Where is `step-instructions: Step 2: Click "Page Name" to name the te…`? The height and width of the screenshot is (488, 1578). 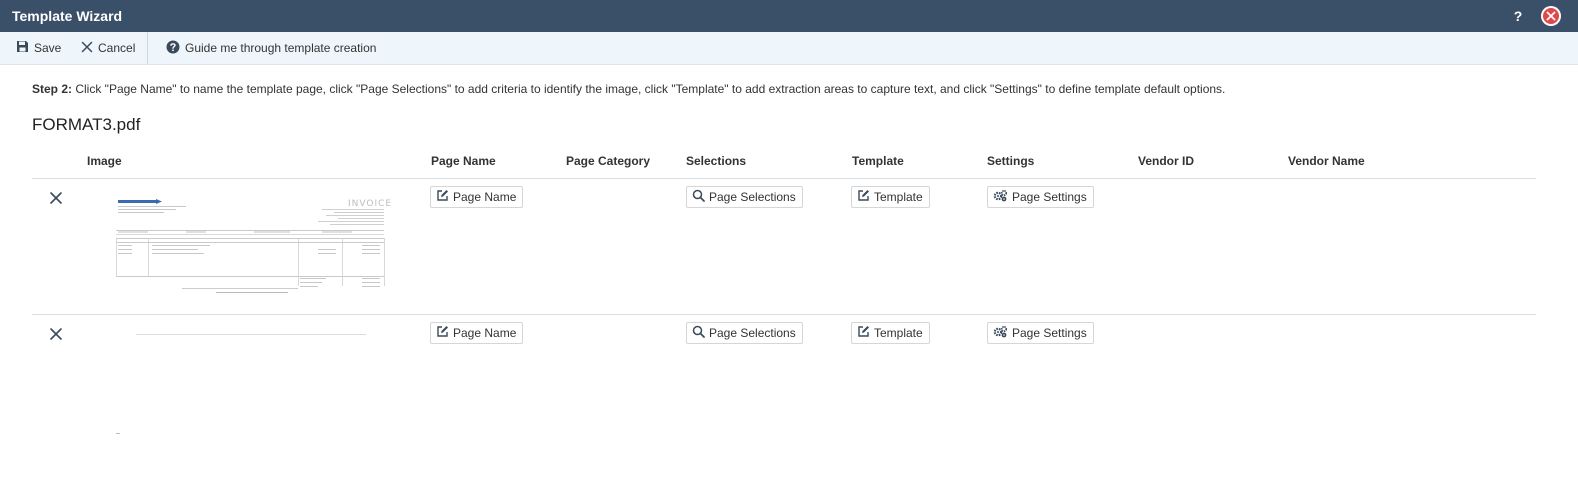 step-instructions: Step 2: Click "Page Name" to name the te… is located at coordinates (628, 89).